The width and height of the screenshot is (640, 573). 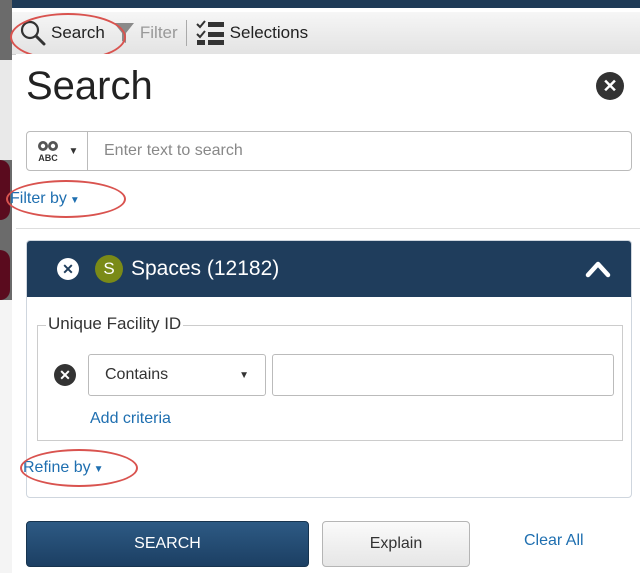 What do you see at coordinates (130, 419) in the screenshot?
I see `add-criteria-link: Add criteria` at bounding box center [130, 419].